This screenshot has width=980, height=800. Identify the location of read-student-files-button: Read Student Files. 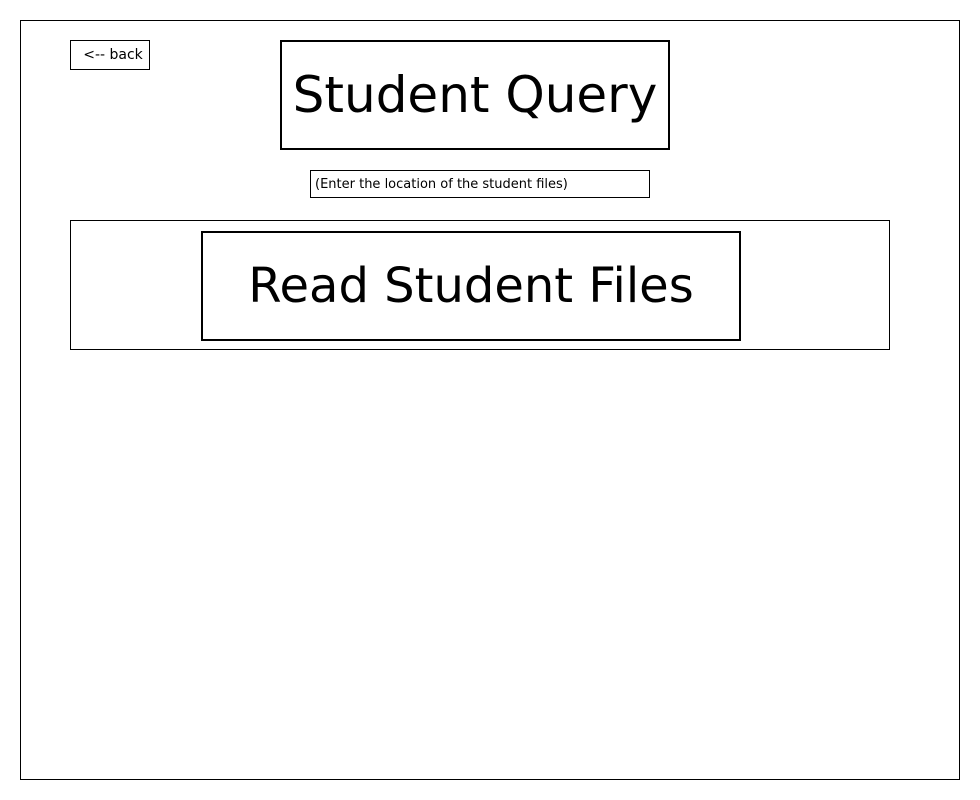
(471, 286).